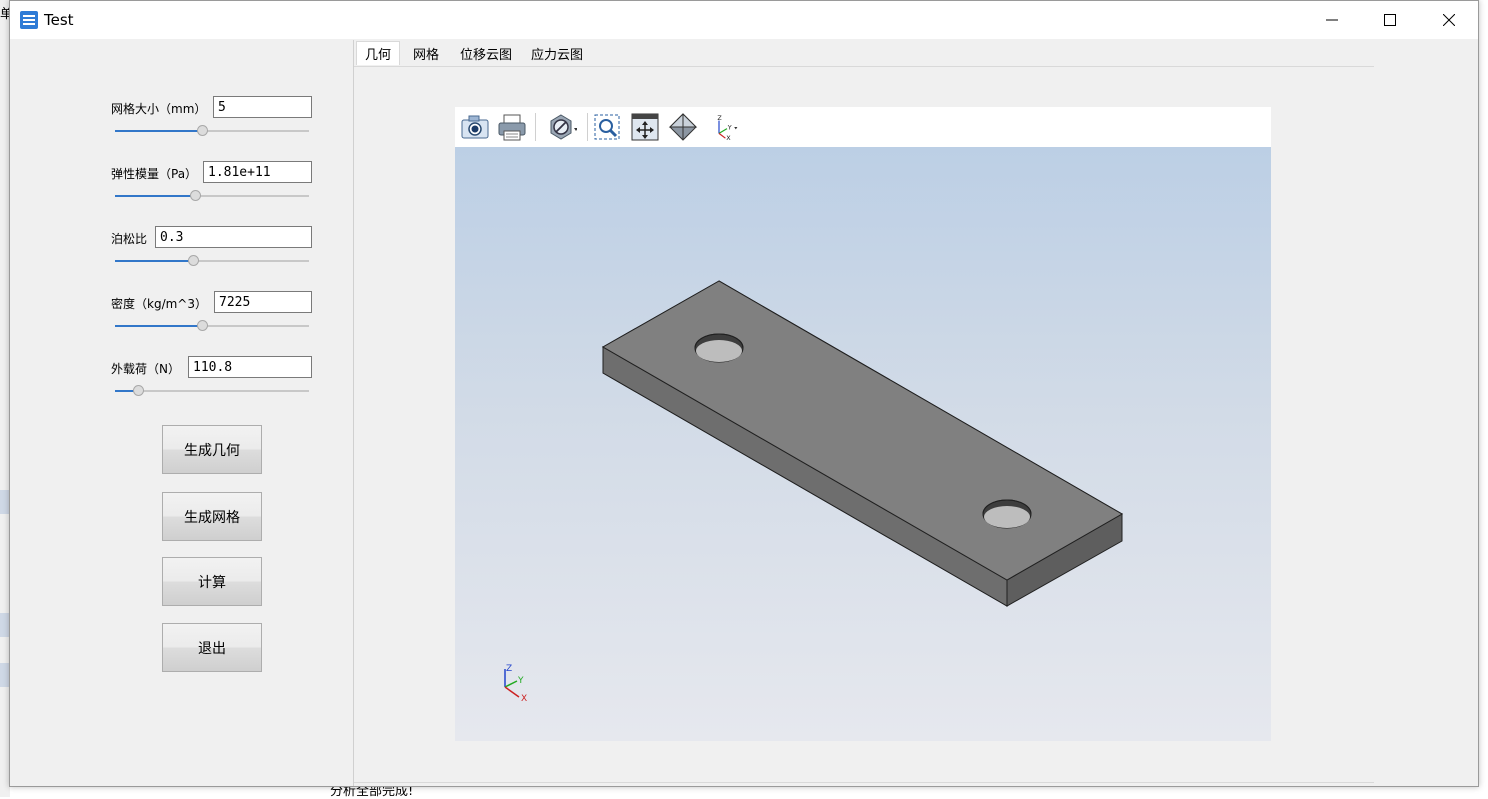  I want to click on tab-body-border, so click(864, 782).